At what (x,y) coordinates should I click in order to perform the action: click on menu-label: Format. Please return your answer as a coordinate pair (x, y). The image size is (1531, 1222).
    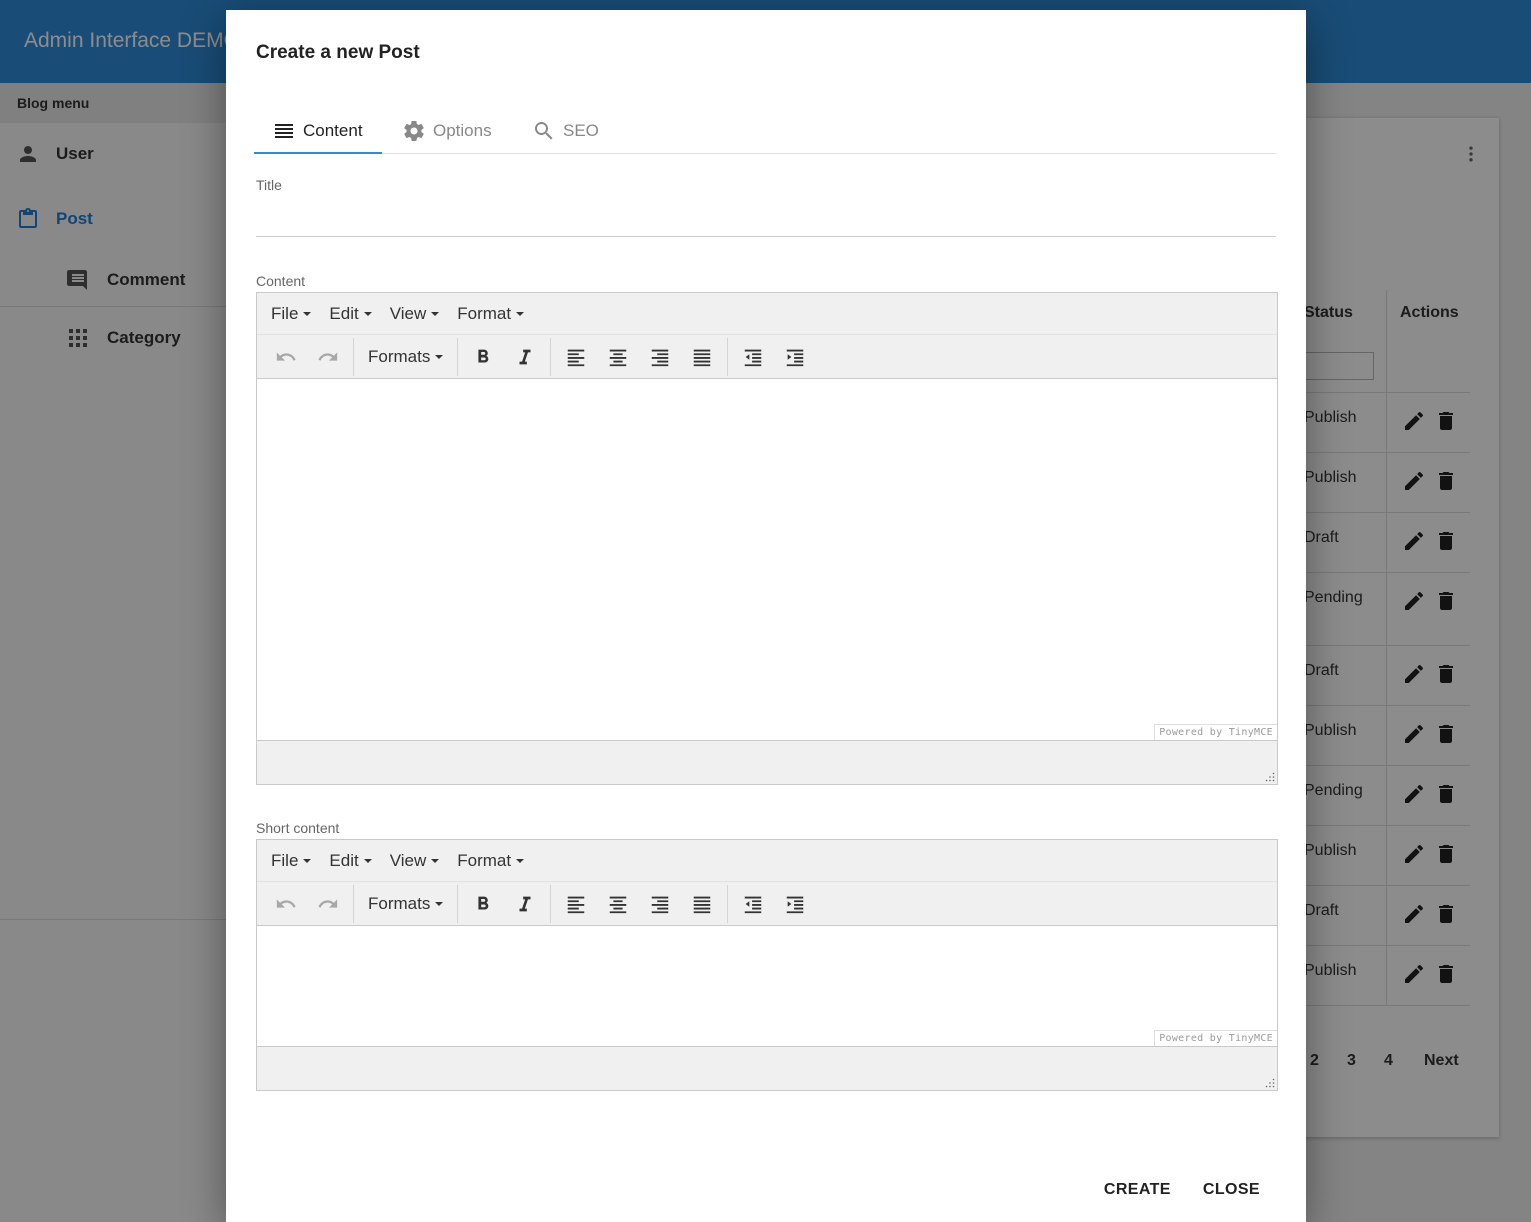
    Looking at the image, I should click on (484, 313).